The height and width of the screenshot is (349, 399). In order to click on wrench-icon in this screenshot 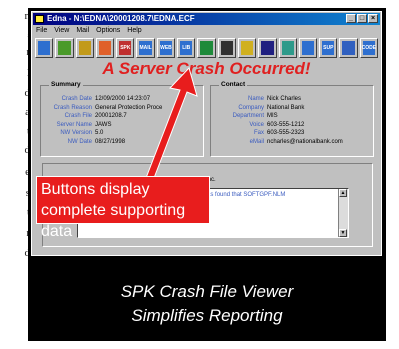, I will do `click(206, 48)`.